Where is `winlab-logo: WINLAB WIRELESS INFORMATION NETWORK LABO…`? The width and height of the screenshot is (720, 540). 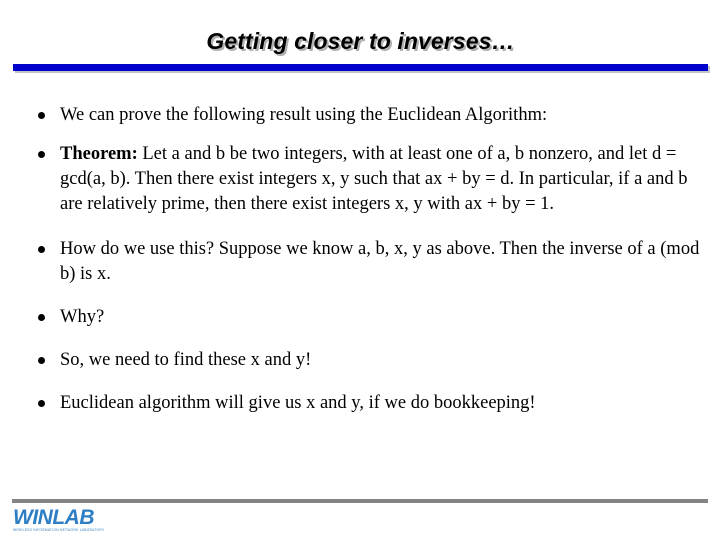 winlab-logo: WINLAB WIRELESS INFORMATION NETWORK LABO… is located at coordinates (72, 520).